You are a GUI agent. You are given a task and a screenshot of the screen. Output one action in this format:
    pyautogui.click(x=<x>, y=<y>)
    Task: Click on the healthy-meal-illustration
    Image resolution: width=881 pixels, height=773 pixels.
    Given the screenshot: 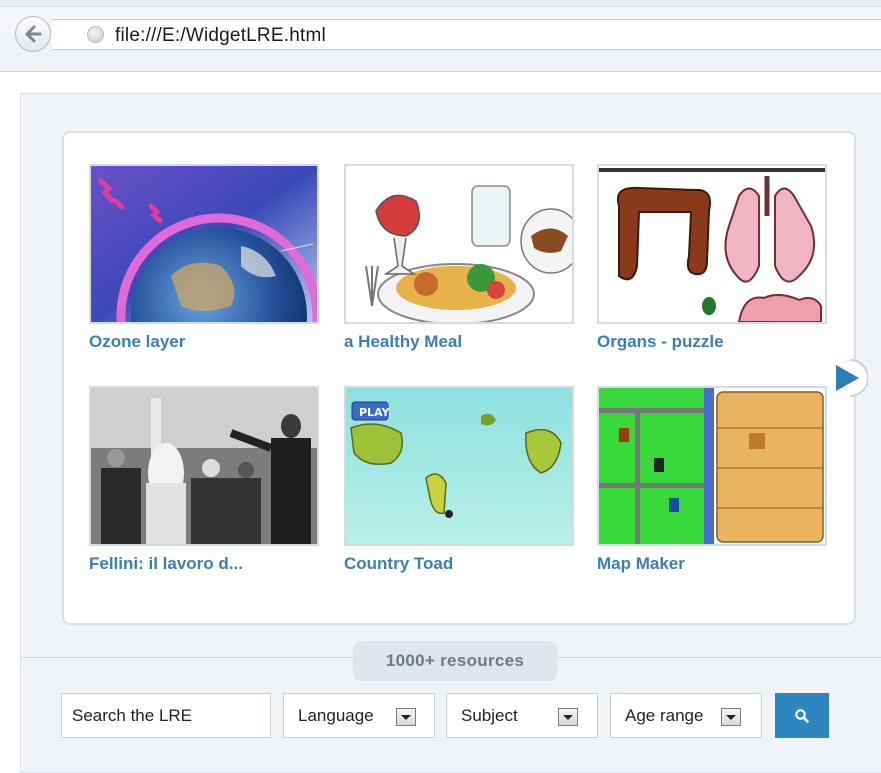 What is the action you would take?
    pyautogui.click(x=459, y=244)
    